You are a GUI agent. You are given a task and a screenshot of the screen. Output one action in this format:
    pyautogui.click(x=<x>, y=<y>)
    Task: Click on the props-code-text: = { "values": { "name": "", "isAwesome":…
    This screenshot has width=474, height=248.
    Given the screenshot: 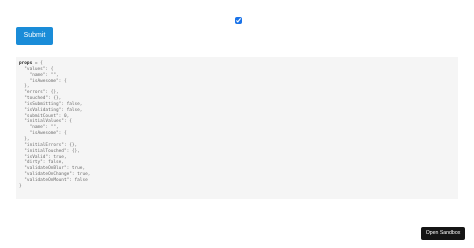 What is the action you would take?
    pyautogui.click(x=55, y=125)
    